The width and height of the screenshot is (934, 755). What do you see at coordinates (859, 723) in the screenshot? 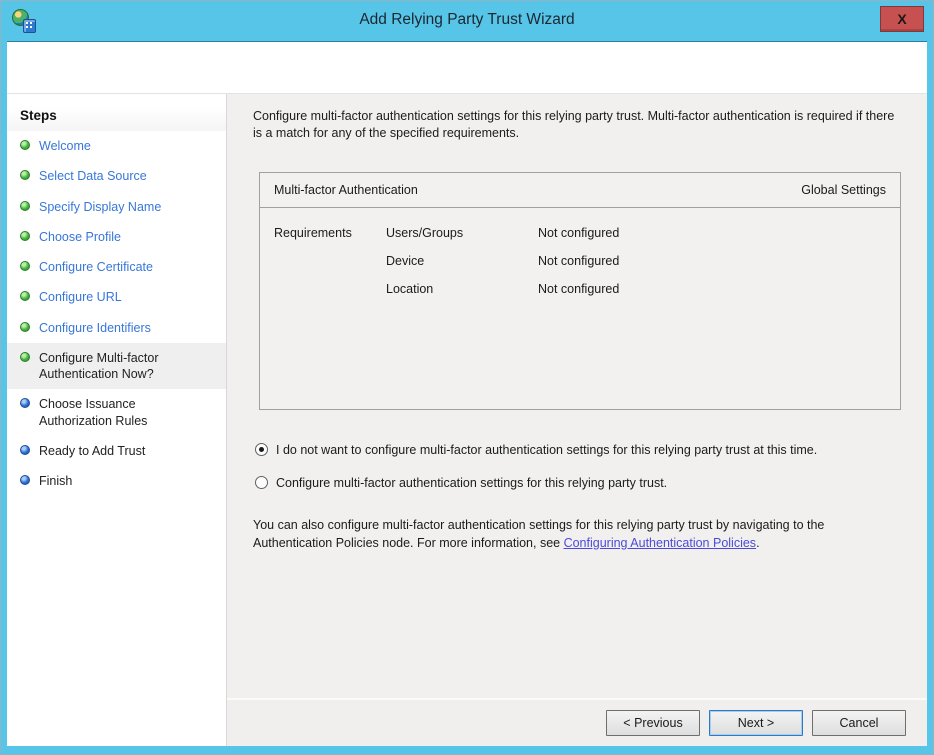
I see `cancel-button: Cancel` at bounding box center [859, 723].